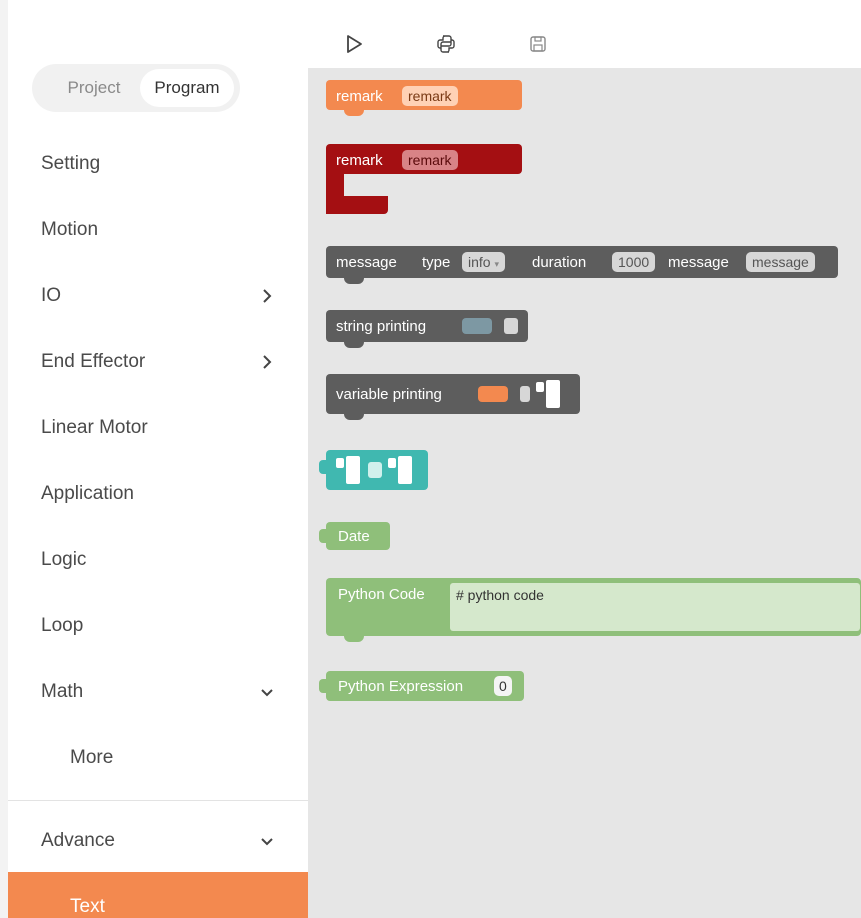  I want to click on sidebar-divider, so click(158, 800).